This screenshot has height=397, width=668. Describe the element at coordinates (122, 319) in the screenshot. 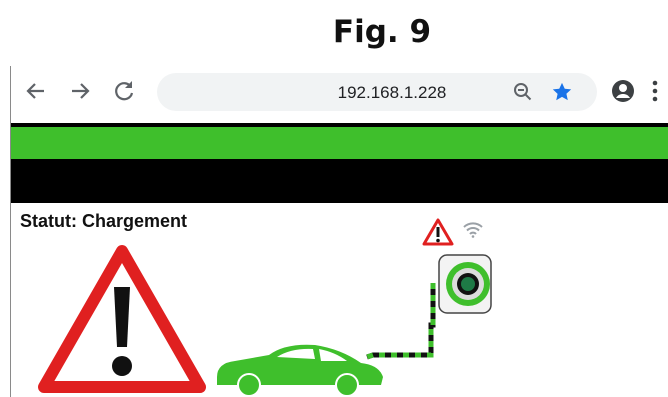

I see `warning-triangle-icon` at that location.